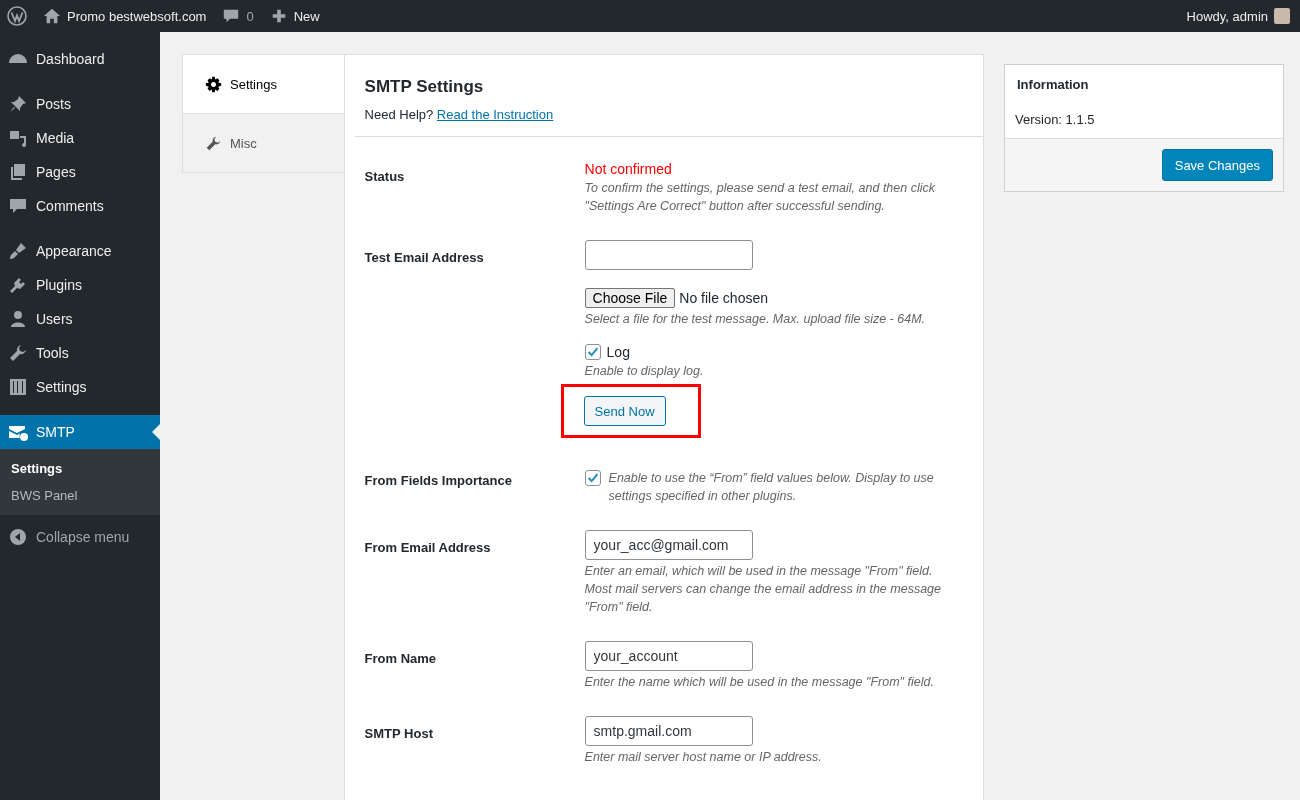  What do you see at coordinates (18, 285) in the screenshot?
I see `plug-icon` at bounding box center [18, 285].